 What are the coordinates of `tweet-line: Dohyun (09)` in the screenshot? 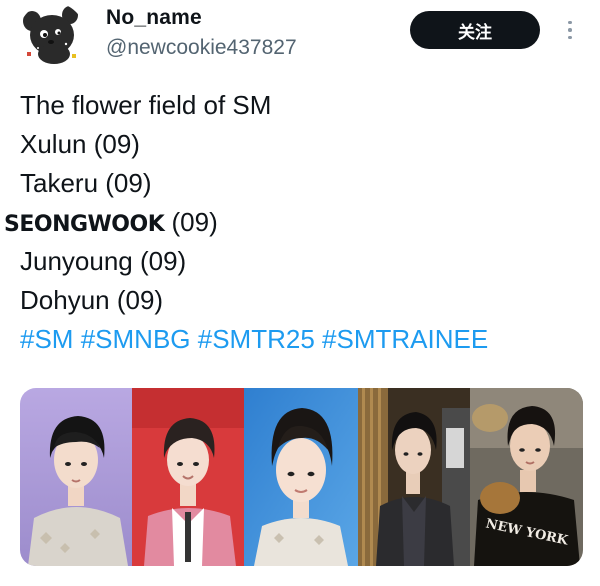 It's located at (92, 300).